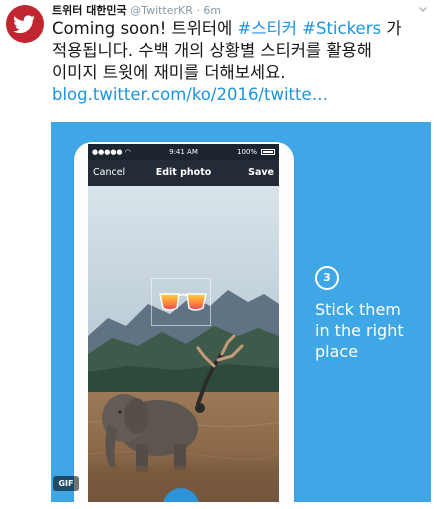  Describe the element at coordinates (145, 28) in the screenshot. I see `tweet-text-segment: Coming soon! 트위터에` at that location.